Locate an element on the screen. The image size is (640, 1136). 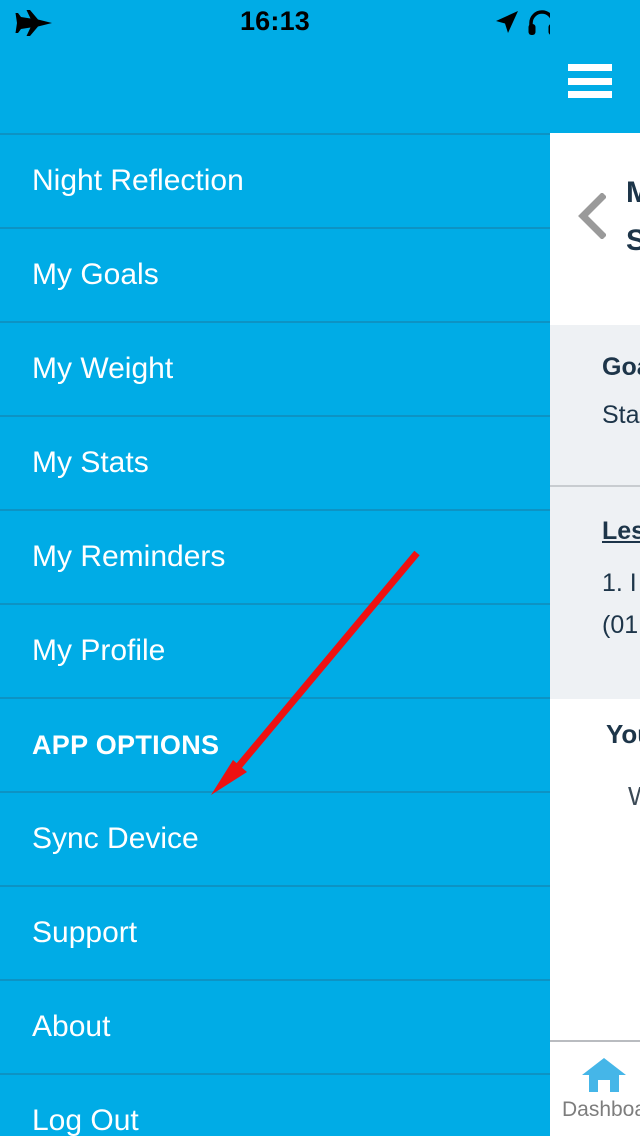
status-bar: 16:13 is located at coordinates (275, 22).